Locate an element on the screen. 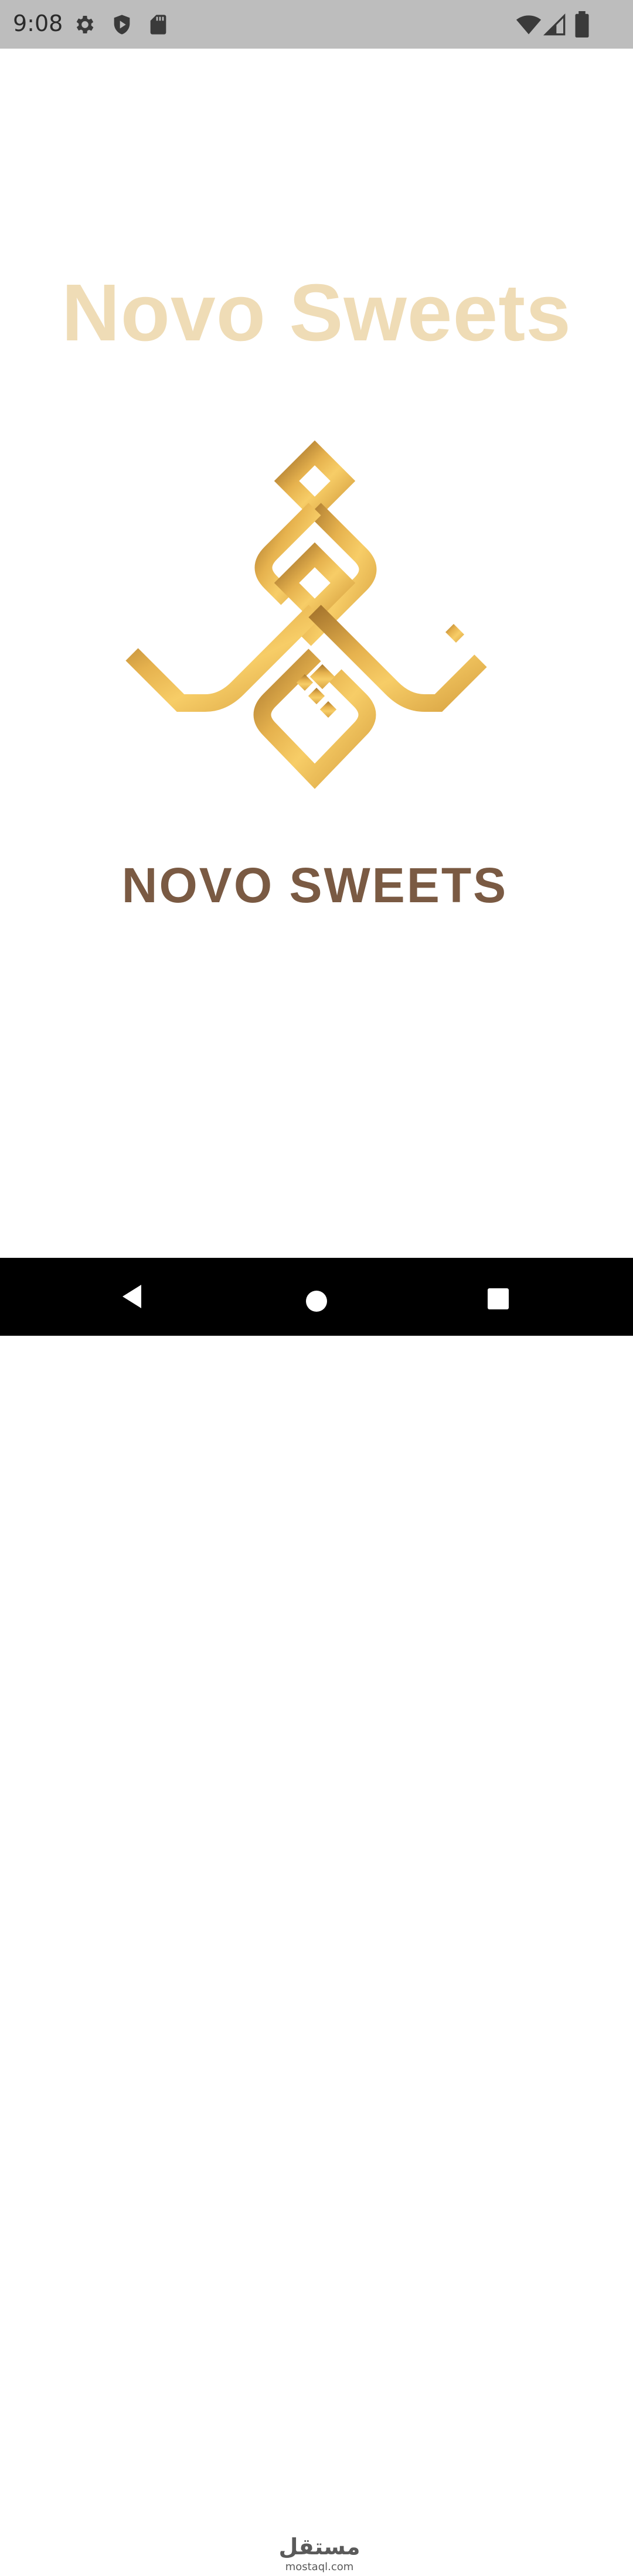  battery-icon is located at coordinates (582, 24).